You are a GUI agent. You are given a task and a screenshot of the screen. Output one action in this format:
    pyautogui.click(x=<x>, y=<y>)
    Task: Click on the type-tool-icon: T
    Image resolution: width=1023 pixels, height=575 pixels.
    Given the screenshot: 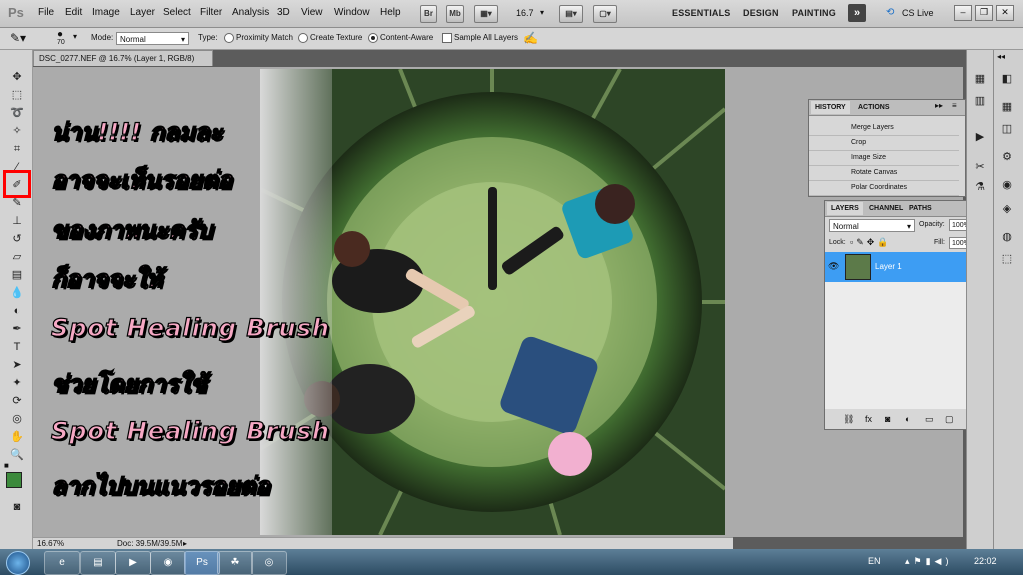 What is the action you would take?
    pyautogui.click(x=17, y=347)
    